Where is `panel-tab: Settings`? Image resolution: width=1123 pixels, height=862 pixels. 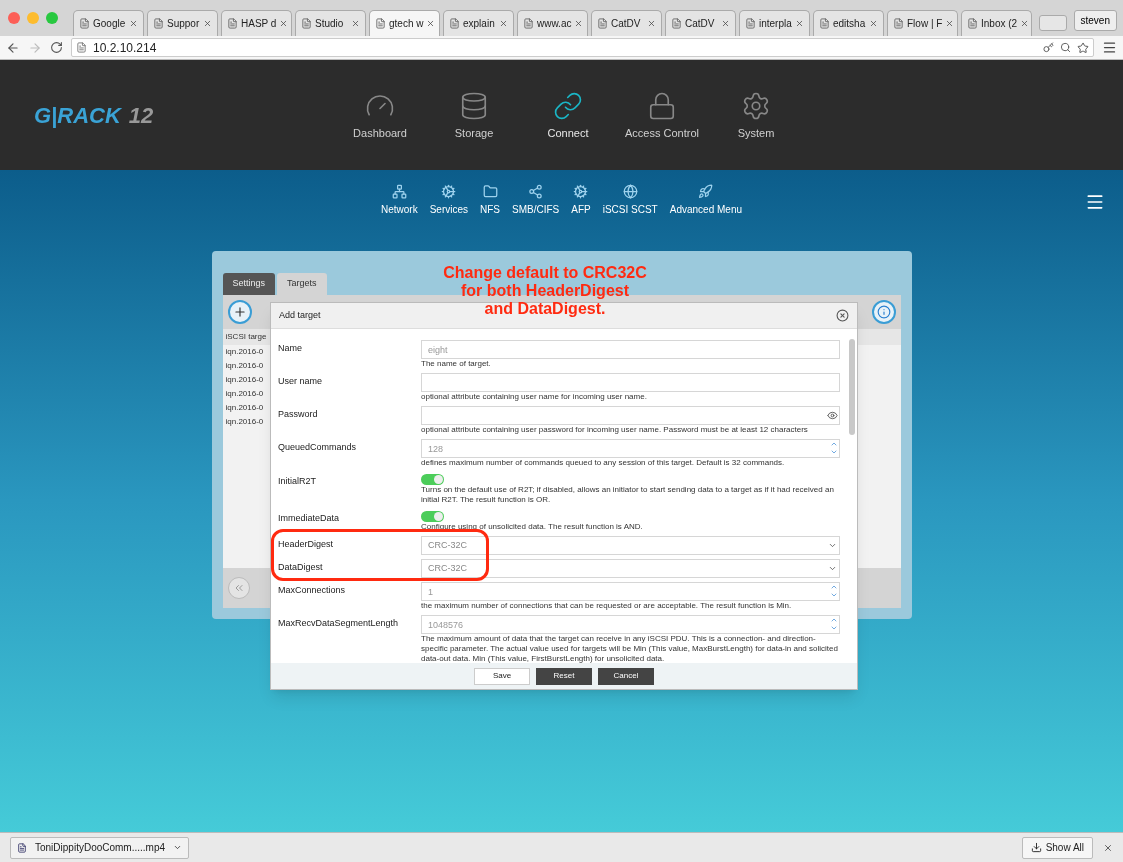 panel-tab: Settings is located at coordinates (249, 284).